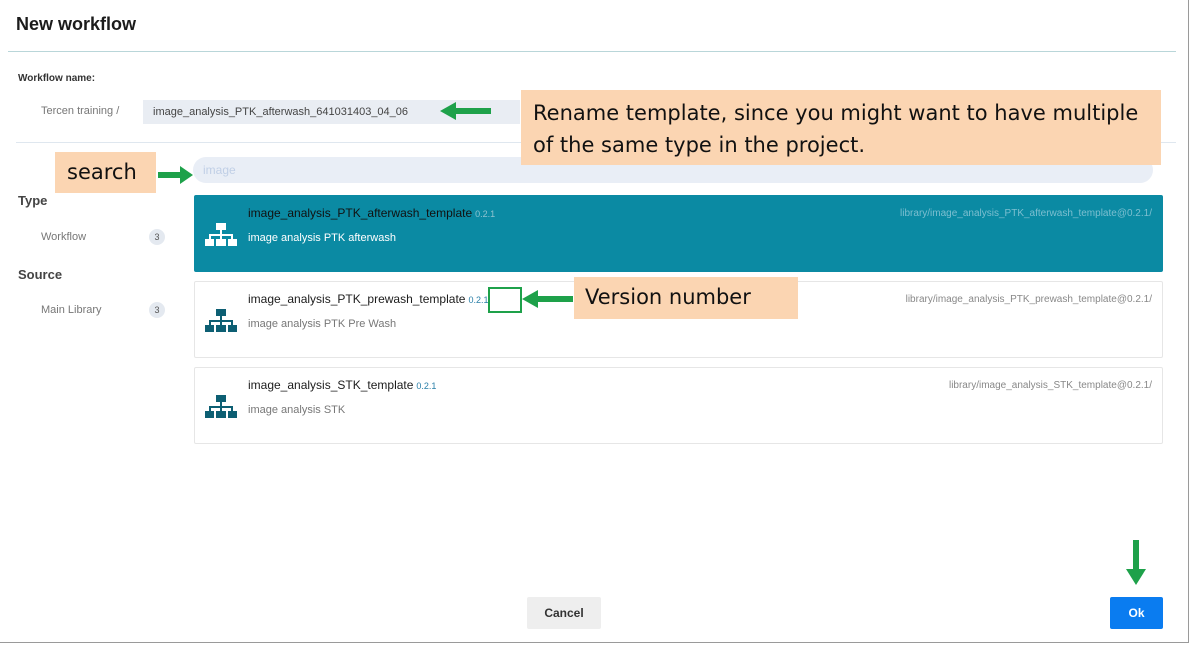 Image resolution: width=1200 pixels, height=647 pixels. What do you see at coordinates (592, 51) in the screenshot?
I see `title-divider` at bounding box center [592, 51].